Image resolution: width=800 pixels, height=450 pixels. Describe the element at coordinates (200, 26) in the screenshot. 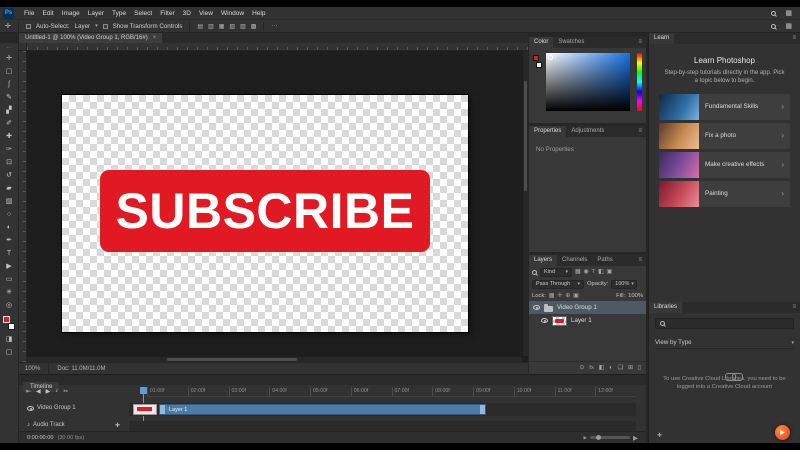

I see `align-left-icon: ▤` at that location.